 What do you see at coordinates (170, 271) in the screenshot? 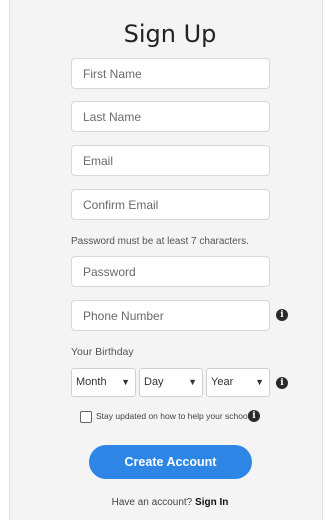
I see `password-field` at bounding box center [170, 271].